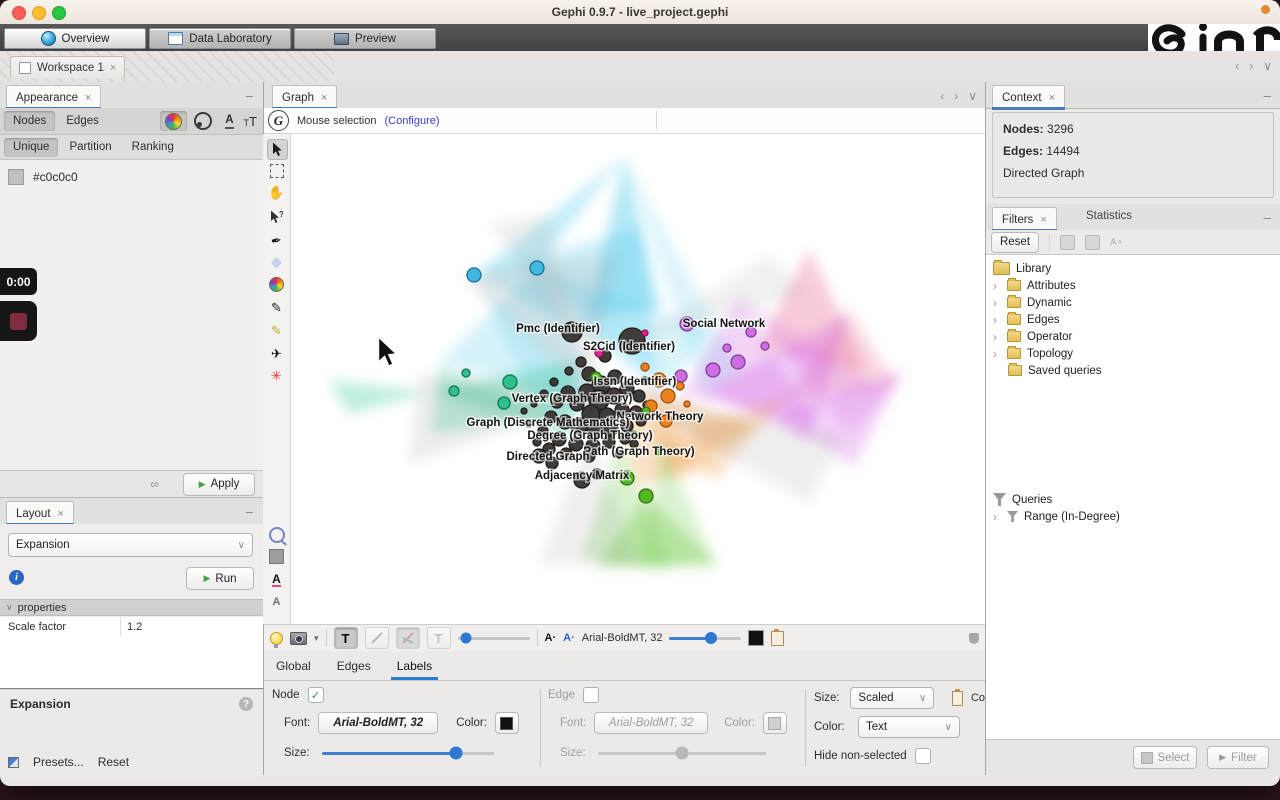 The image size is (1280, 800). I want to click on center-graph-tool, so click(276, 534).